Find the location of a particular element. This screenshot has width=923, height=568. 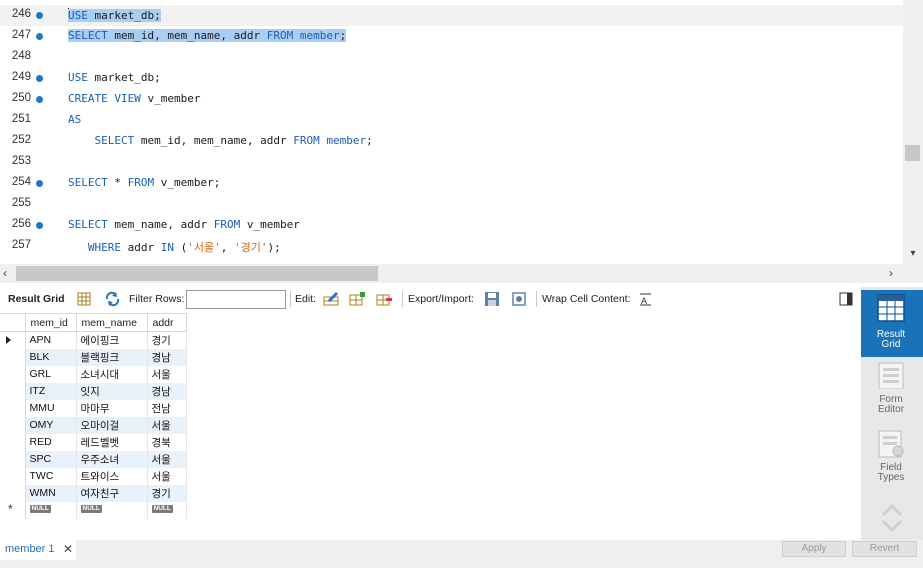

scroll-left-arrow-icon: ‹ is located at coordinates (5, 273).